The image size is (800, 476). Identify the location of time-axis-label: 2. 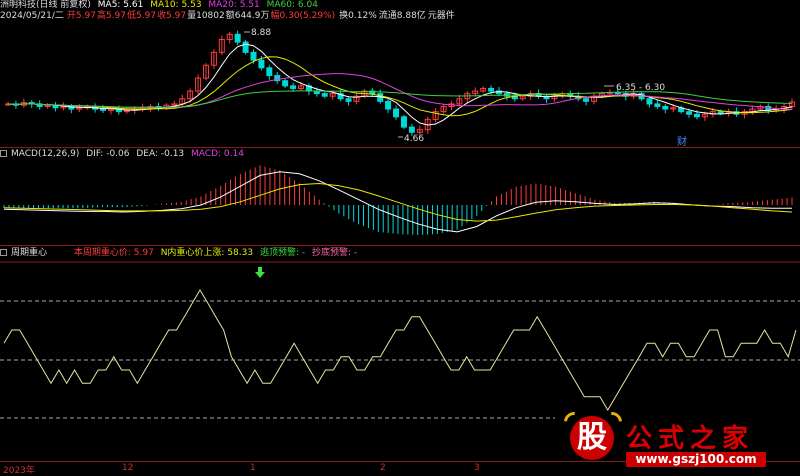
(383, 468).